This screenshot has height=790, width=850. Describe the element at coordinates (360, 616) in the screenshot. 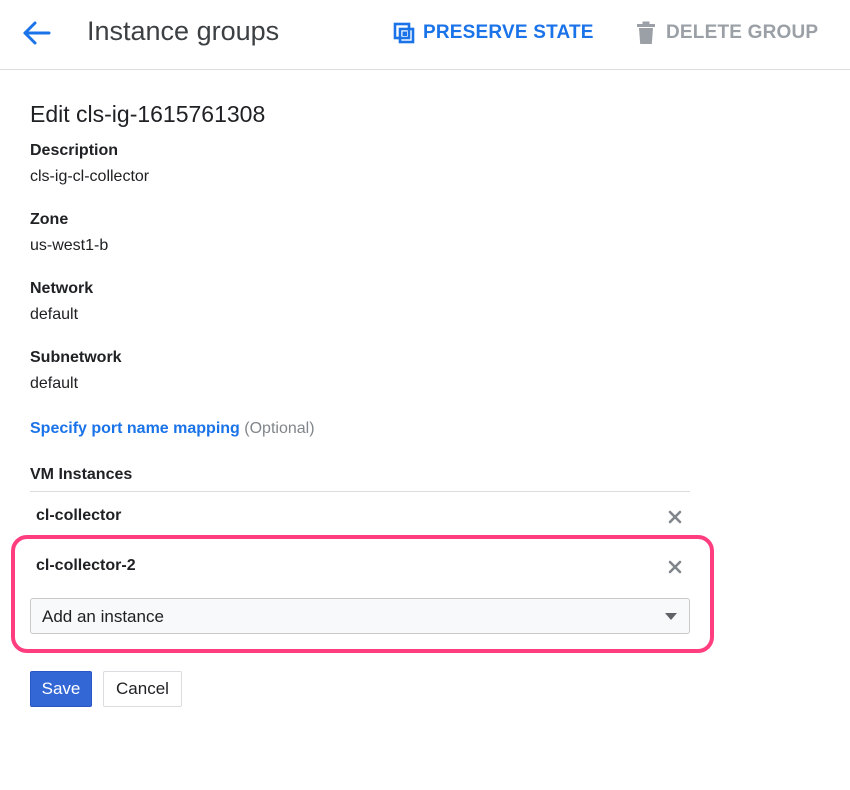

I see `add-instance-select: Add an instance` at that location.